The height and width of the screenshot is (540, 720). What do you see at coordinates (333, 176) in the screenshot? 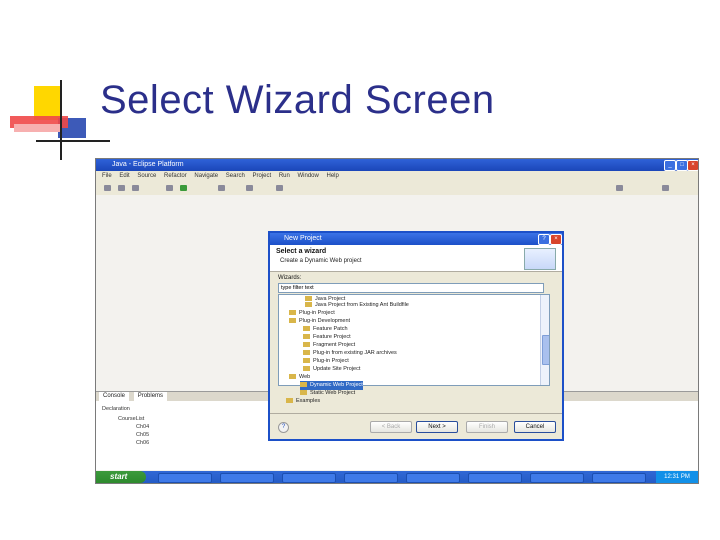
I see `menu-help: Help` at bounding box center [333, 176].